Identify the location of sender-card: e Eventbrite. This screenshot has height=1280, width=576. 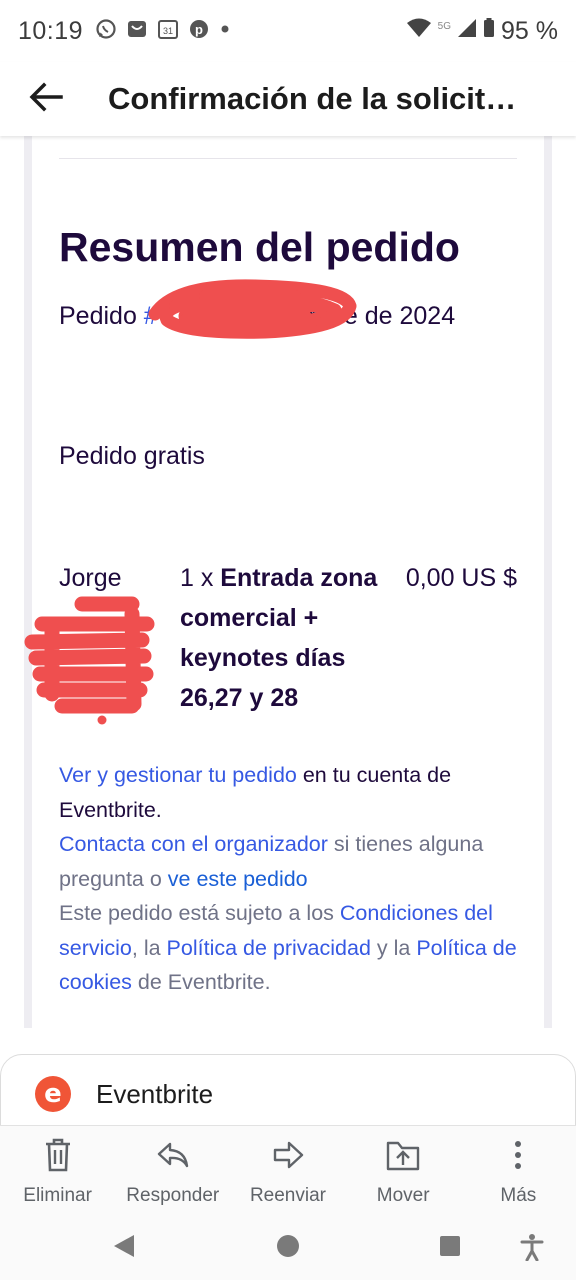
(288, 1094).